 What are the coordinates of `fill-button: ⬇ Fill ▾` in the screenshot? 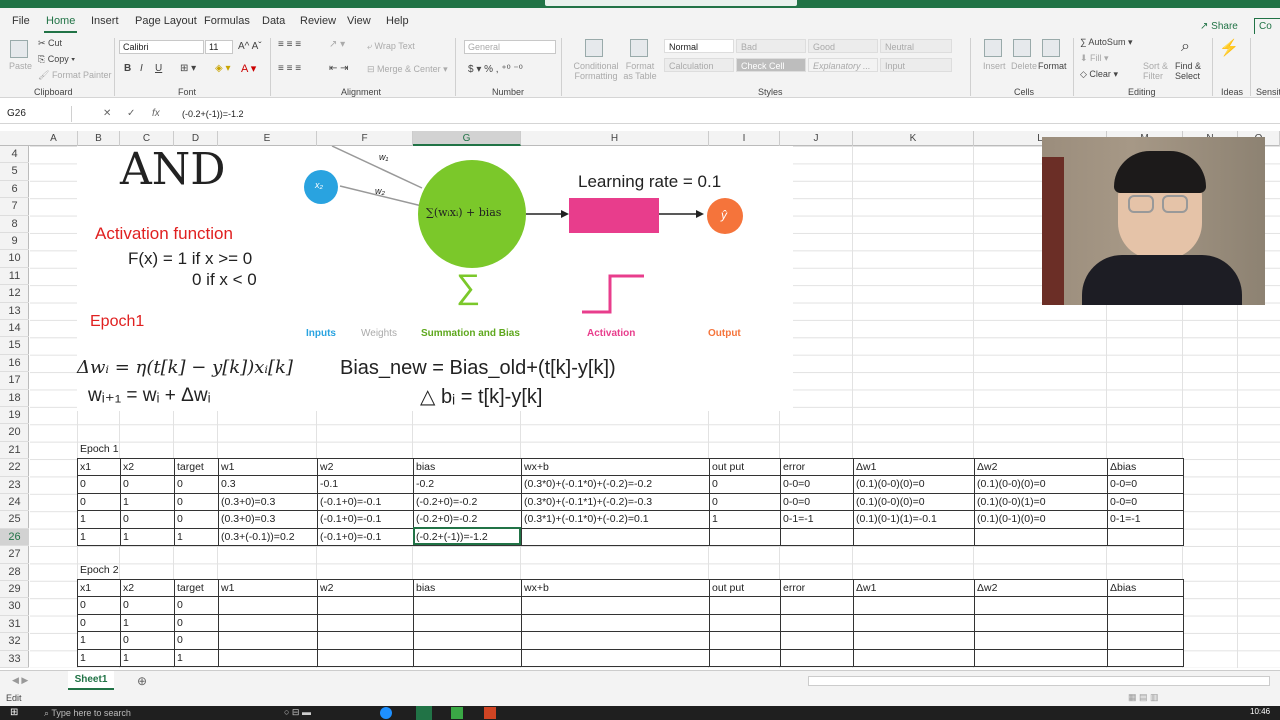 It's located at (1094, 58).